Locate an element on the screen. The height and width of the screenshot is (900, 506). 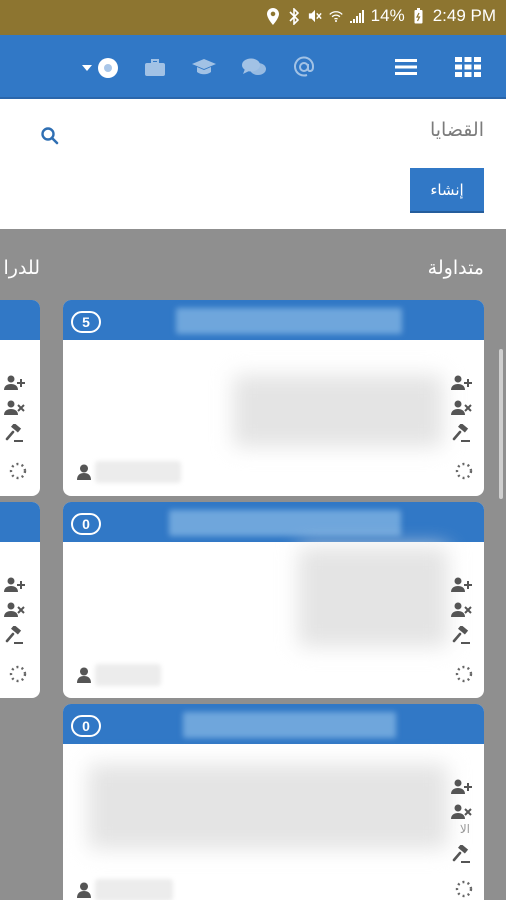
column-title: متداولة is located at coordinates (455, 268).